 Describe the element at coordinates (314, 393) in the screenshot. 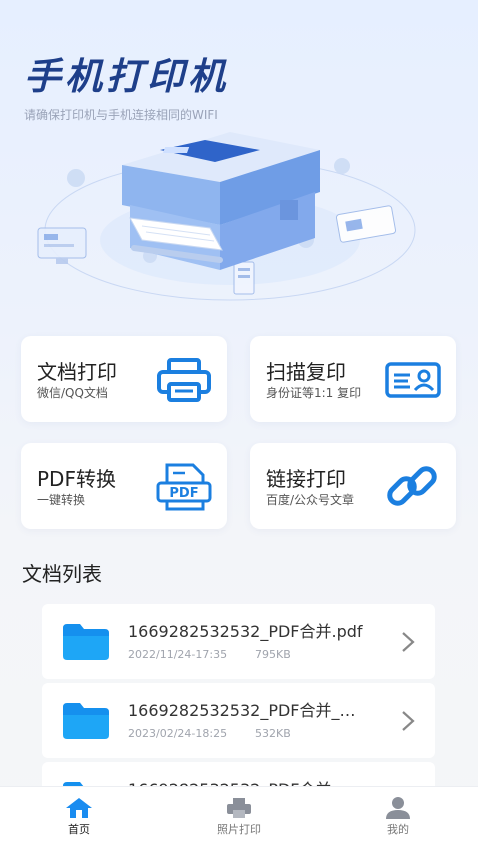

I see `scan-copy-subtitle: 身份证等1:1 复印` at that location.